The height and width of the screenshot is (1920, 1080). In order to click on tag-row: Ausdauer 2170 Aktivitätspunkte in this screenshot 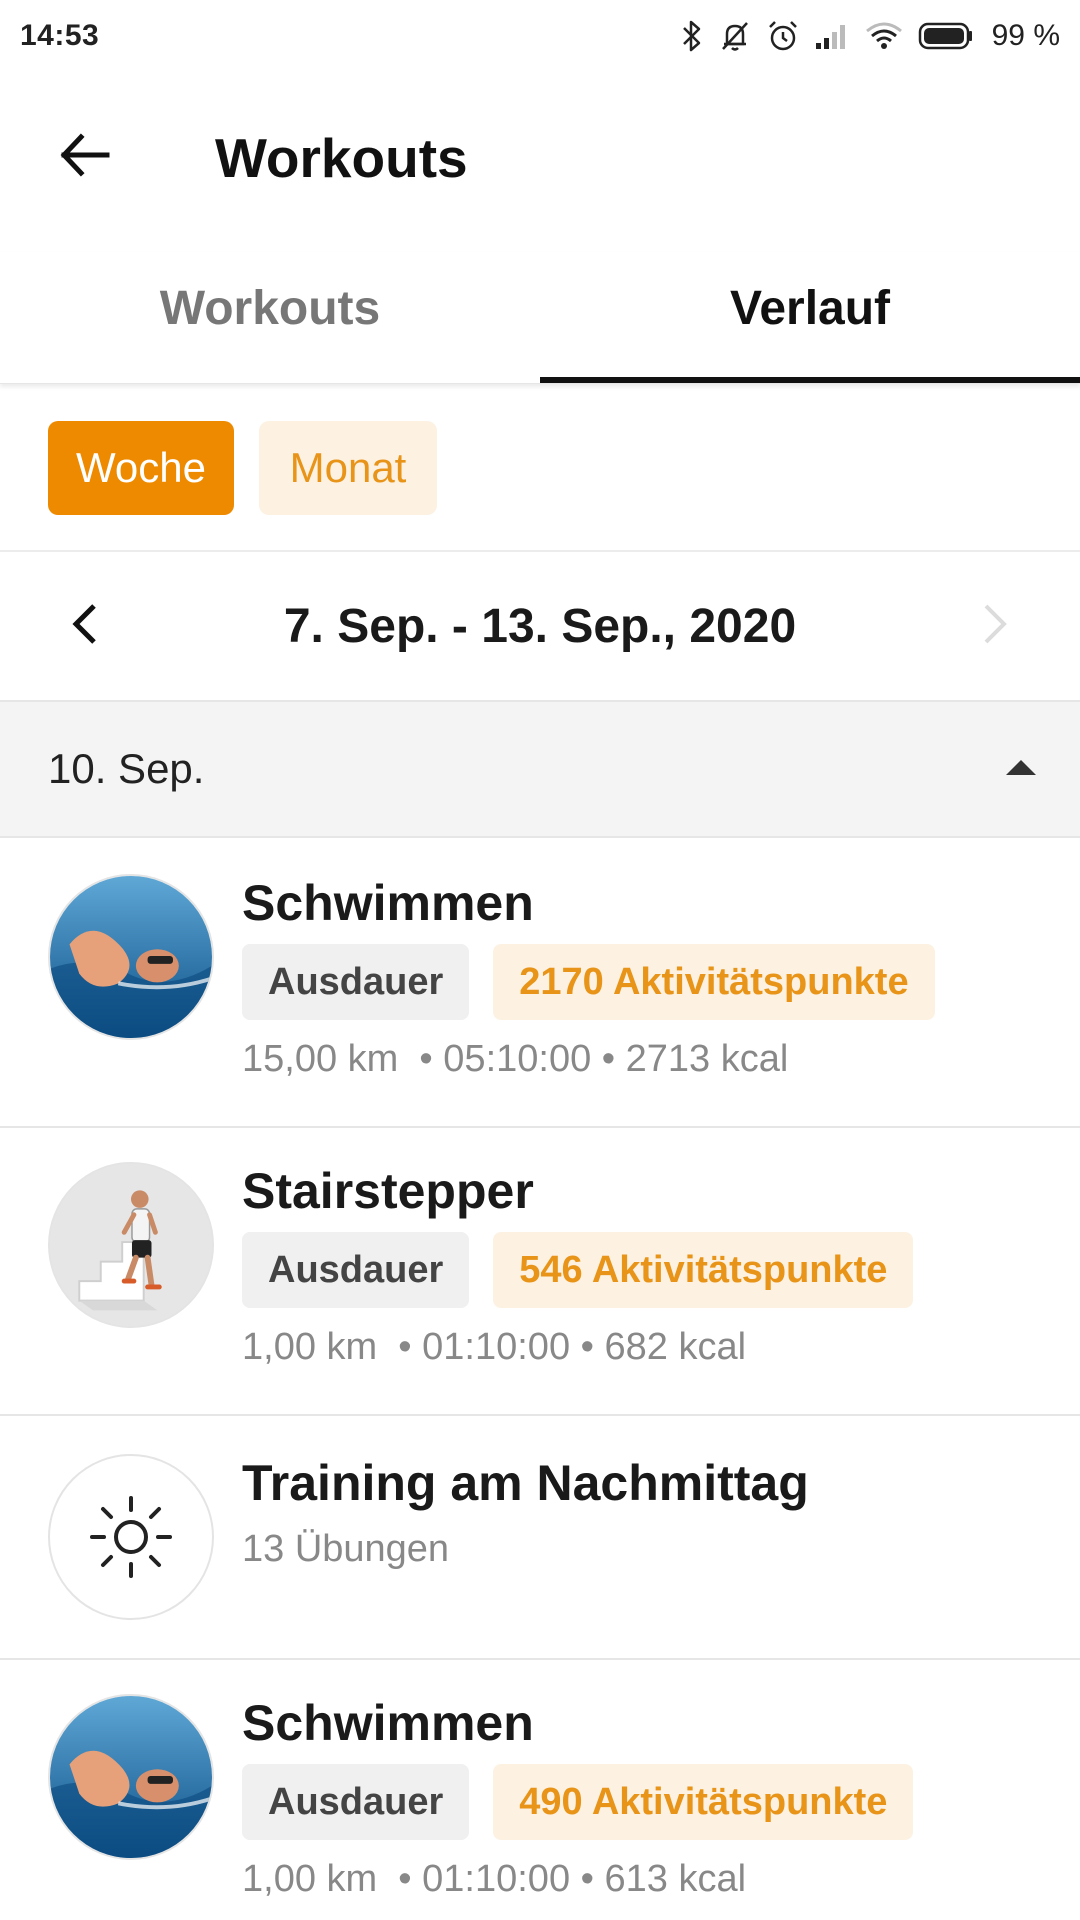, I will do `click(588, 982)`.